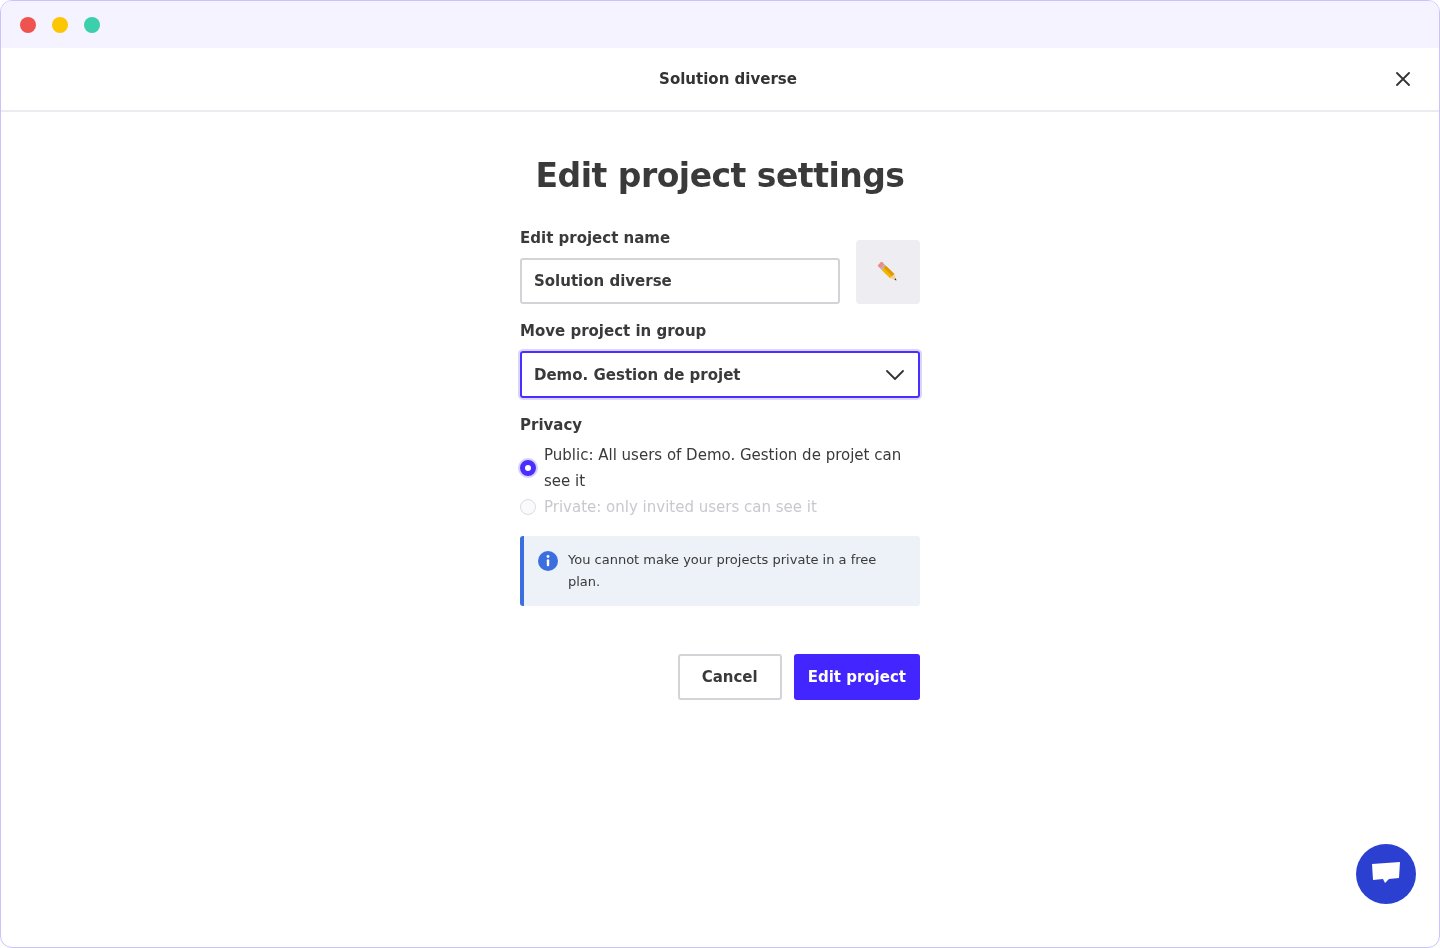  Describe the element at coordinates (614, 331) in the screenshot. I see `field-label: Move project in group` at that location.